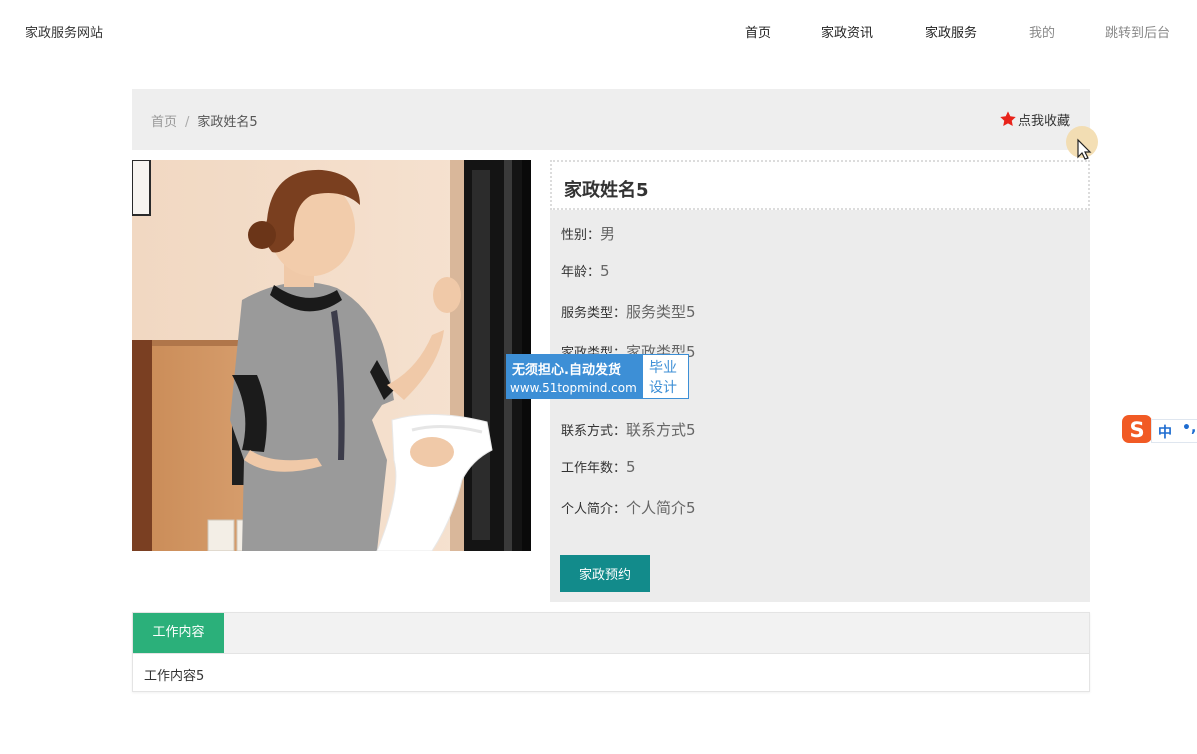 The image size is (1197, 754). Describe the element at coordinates (605, 573) in the screenshot. I see `book-housekeeper-button: 家政预约` at that location.